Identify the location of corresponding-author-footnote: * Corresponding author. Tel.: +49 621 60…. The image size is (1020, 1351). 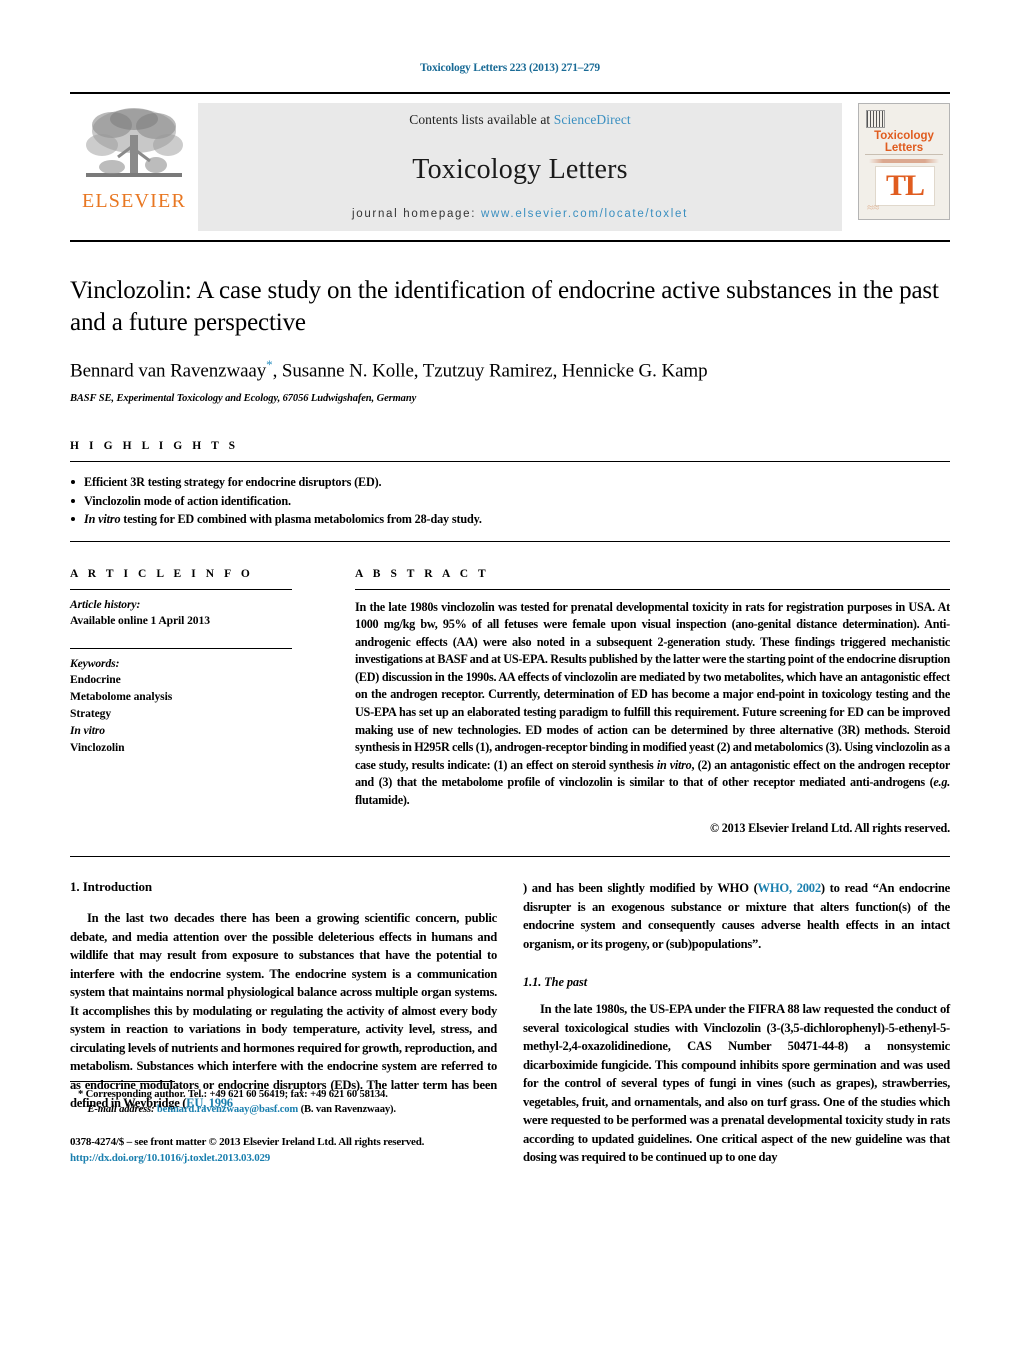
(283, 1102).